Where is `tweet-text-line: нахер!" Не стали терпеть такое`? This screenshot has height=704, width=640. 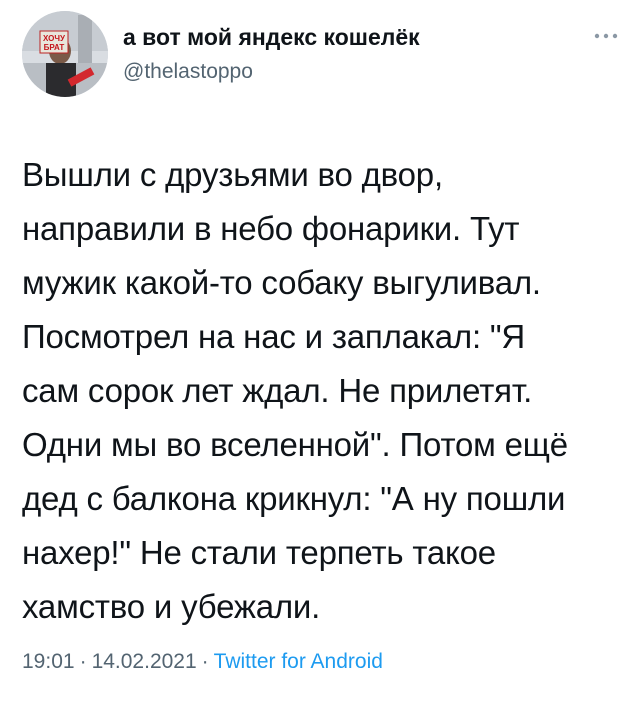
tweet-text-line: нахер!" Не стали терпеть такое is located at coordinates (259, 552).